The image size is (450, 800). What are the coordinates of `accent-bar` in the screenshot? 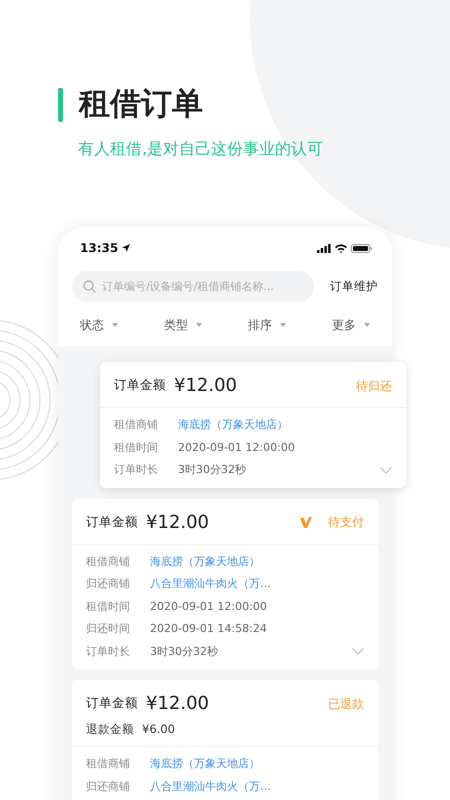 It's located at (60, 105).